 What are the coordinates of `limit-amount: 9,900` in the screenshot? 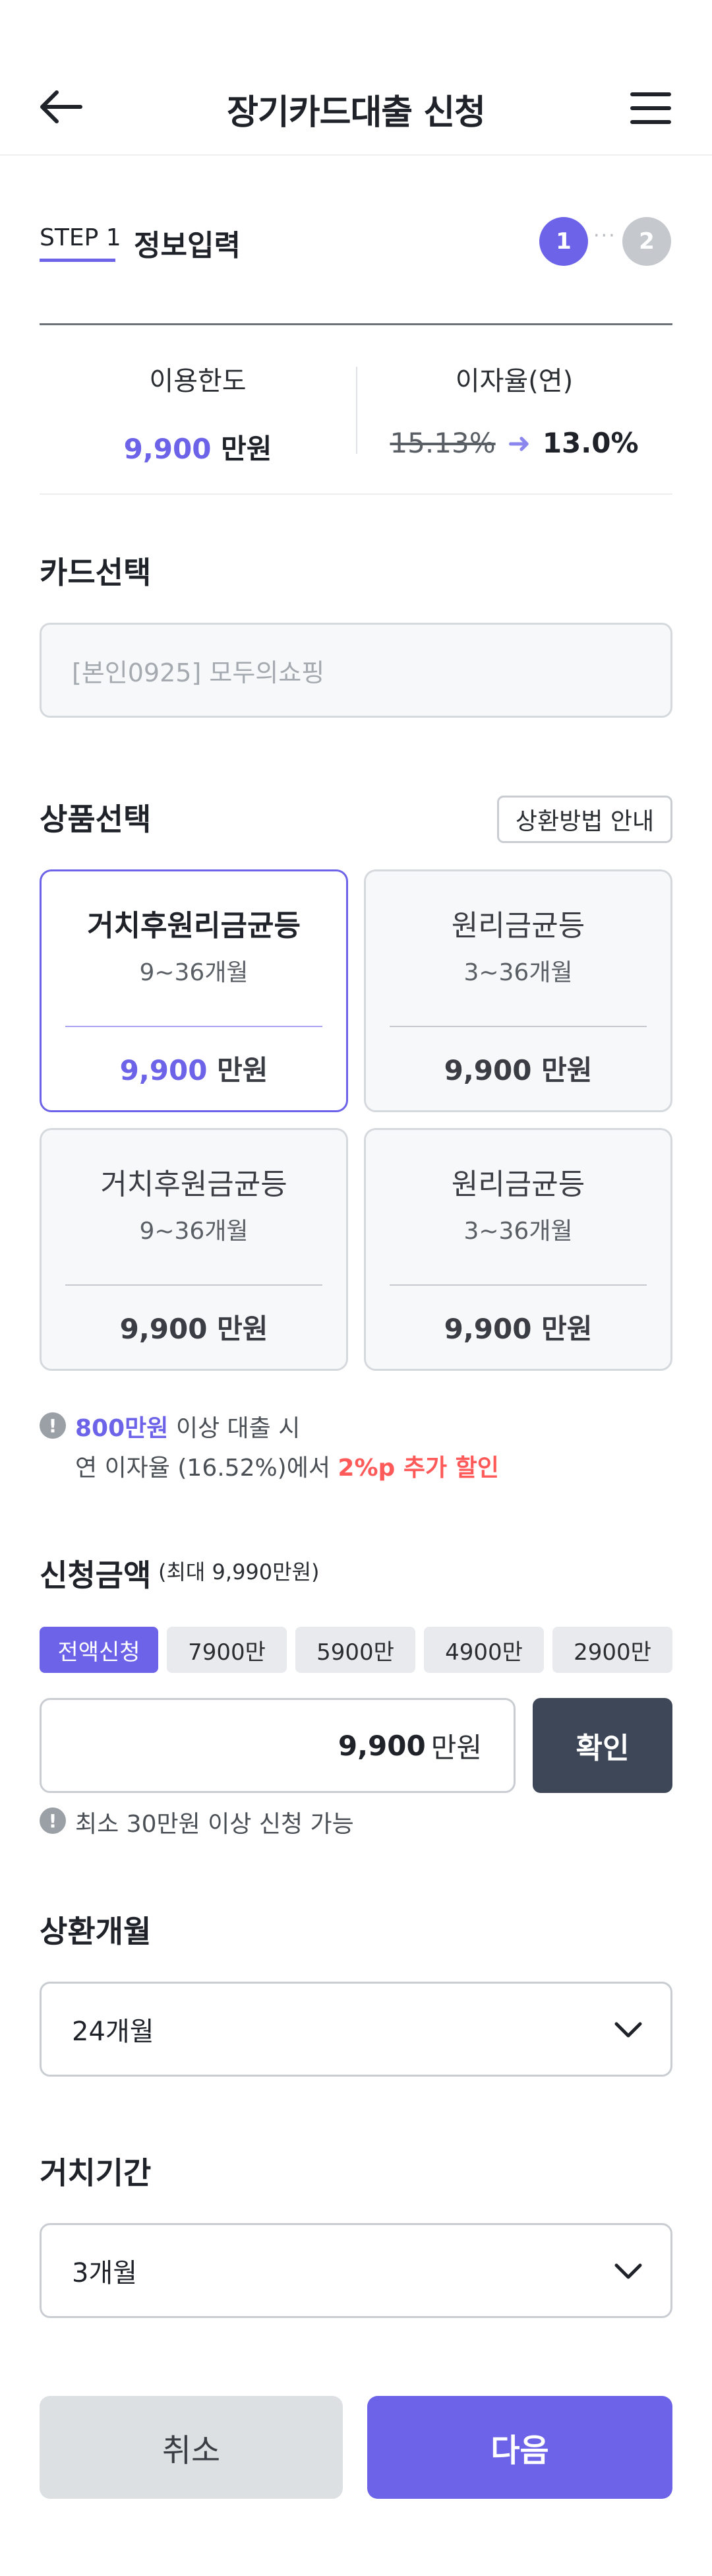 It's located at (167, 449).